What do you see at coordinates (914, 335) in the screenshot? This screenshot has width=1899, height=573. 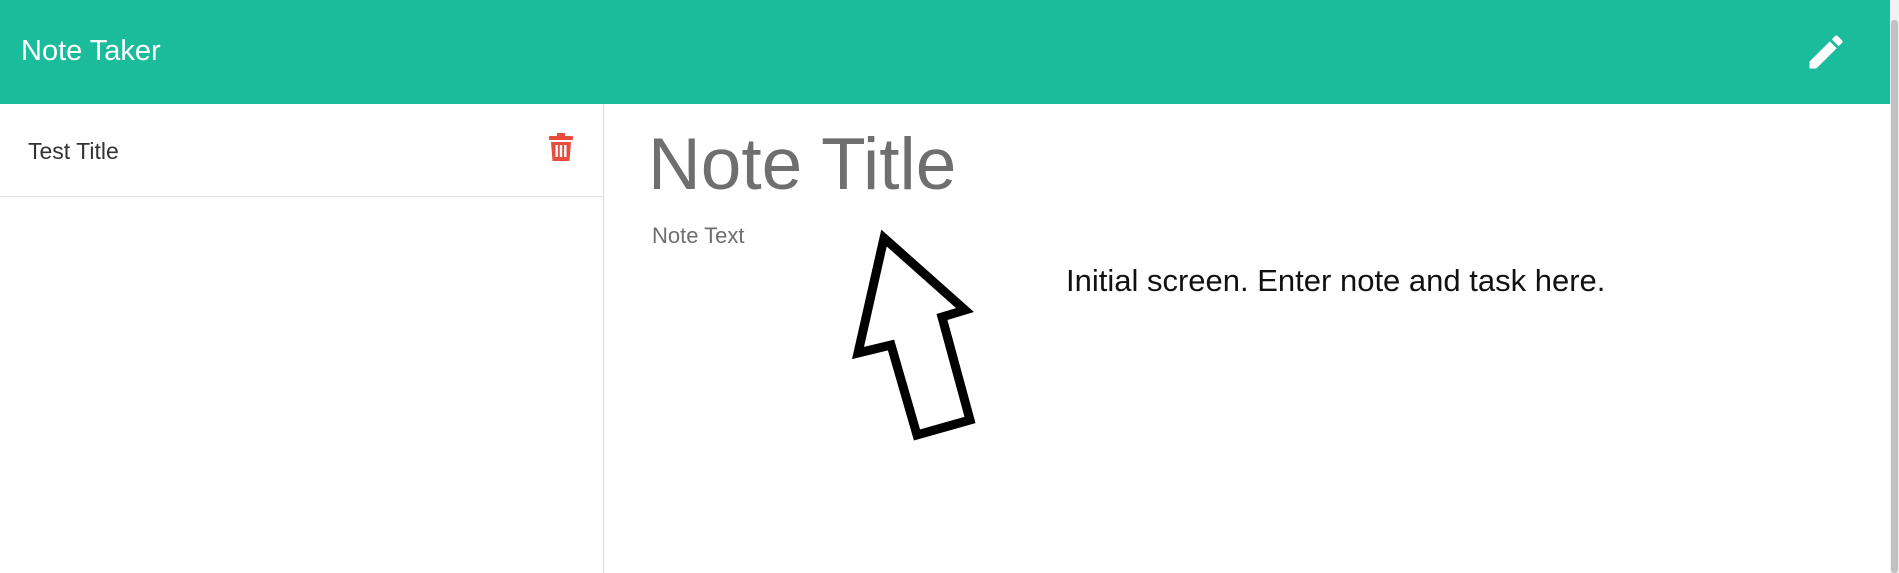 I see `up-arrow-icon` at bounding box center [914, 335].